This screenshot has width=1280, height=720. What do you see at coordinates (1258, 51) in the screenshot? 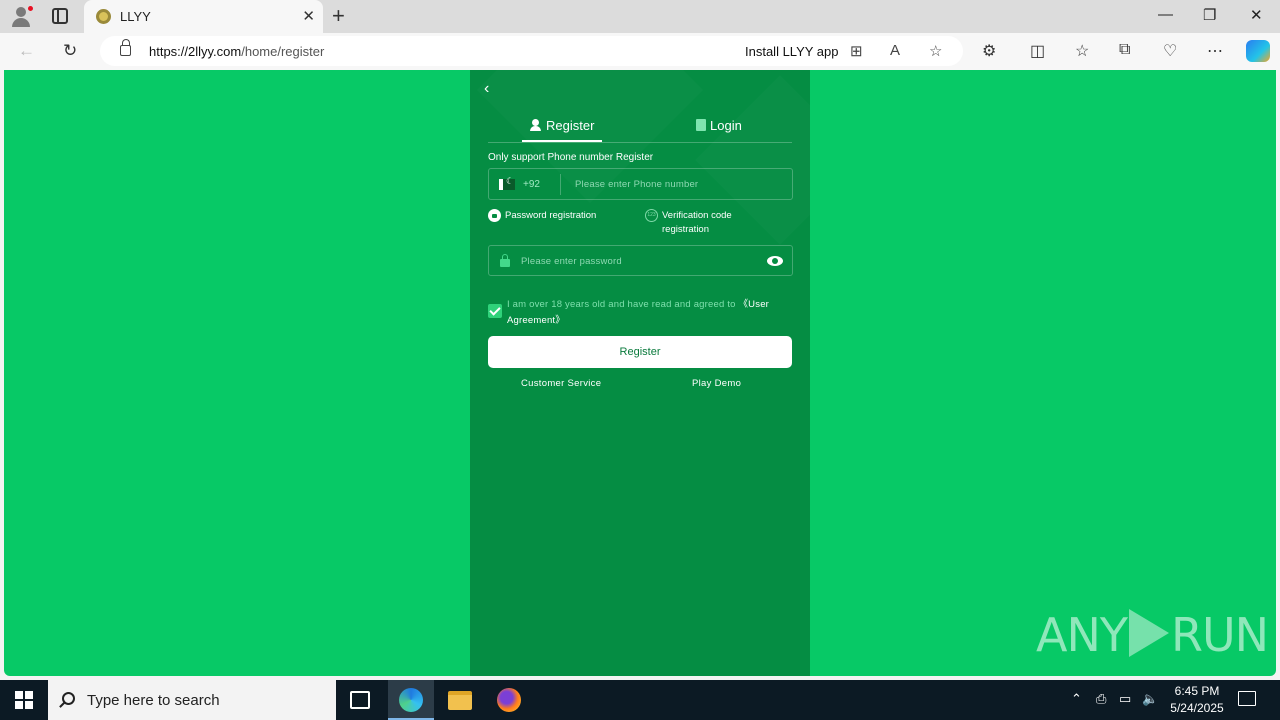
I see `copilot-icon` at bounding box center [1258, 51].